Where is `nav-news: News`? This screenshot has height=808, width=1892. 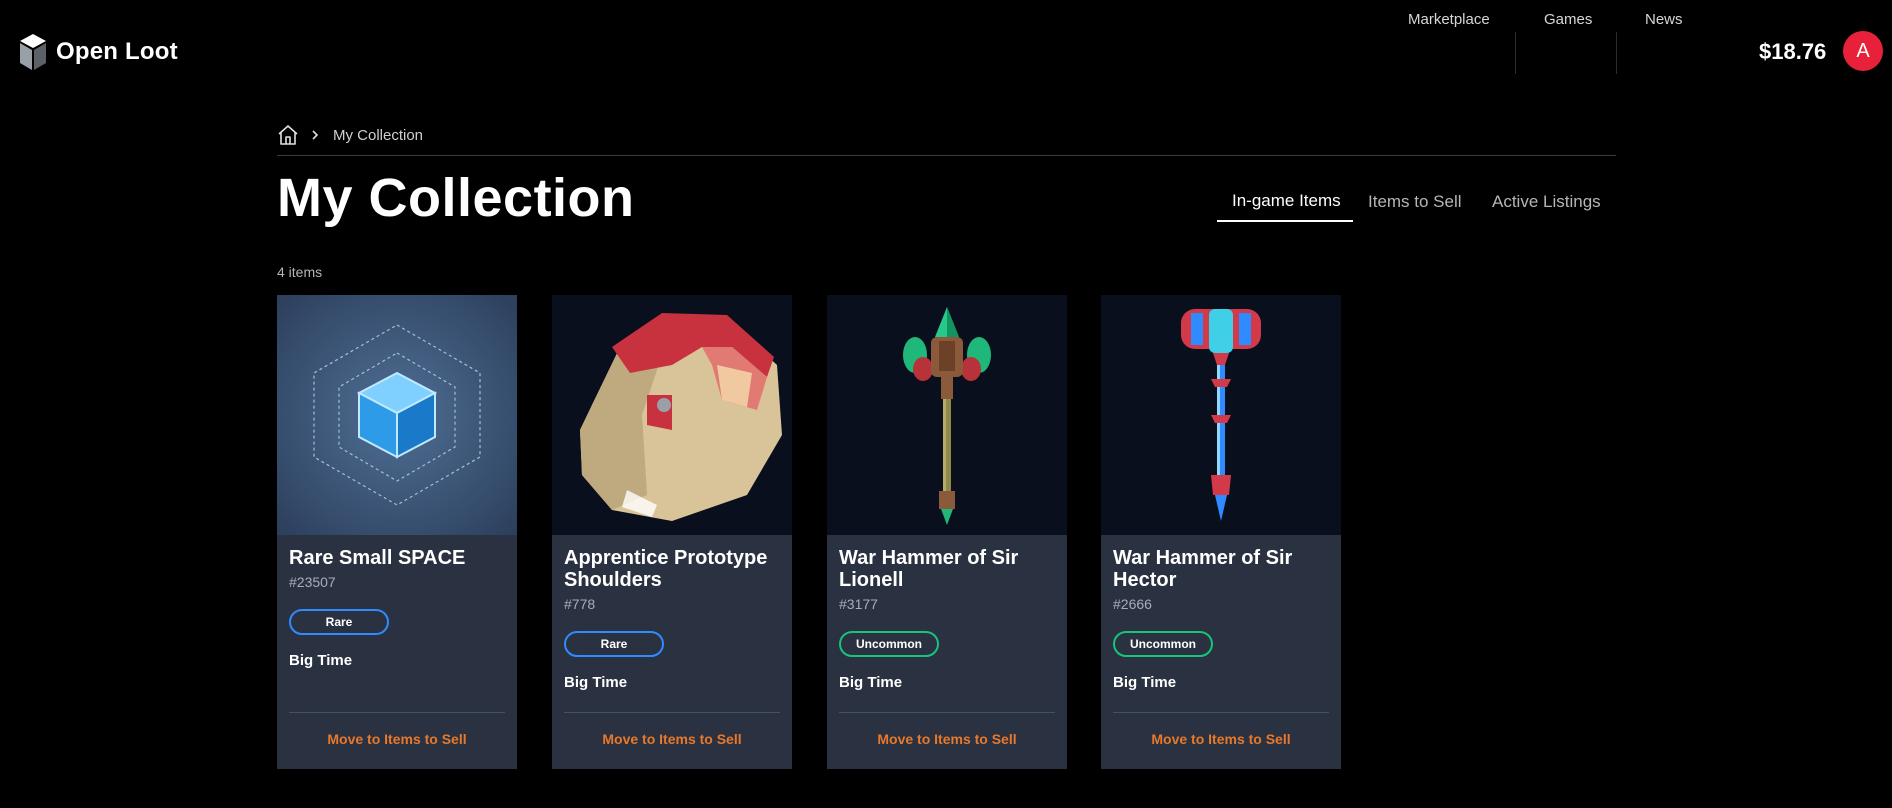
nav-news: News is located at coordinates (1664, 20).